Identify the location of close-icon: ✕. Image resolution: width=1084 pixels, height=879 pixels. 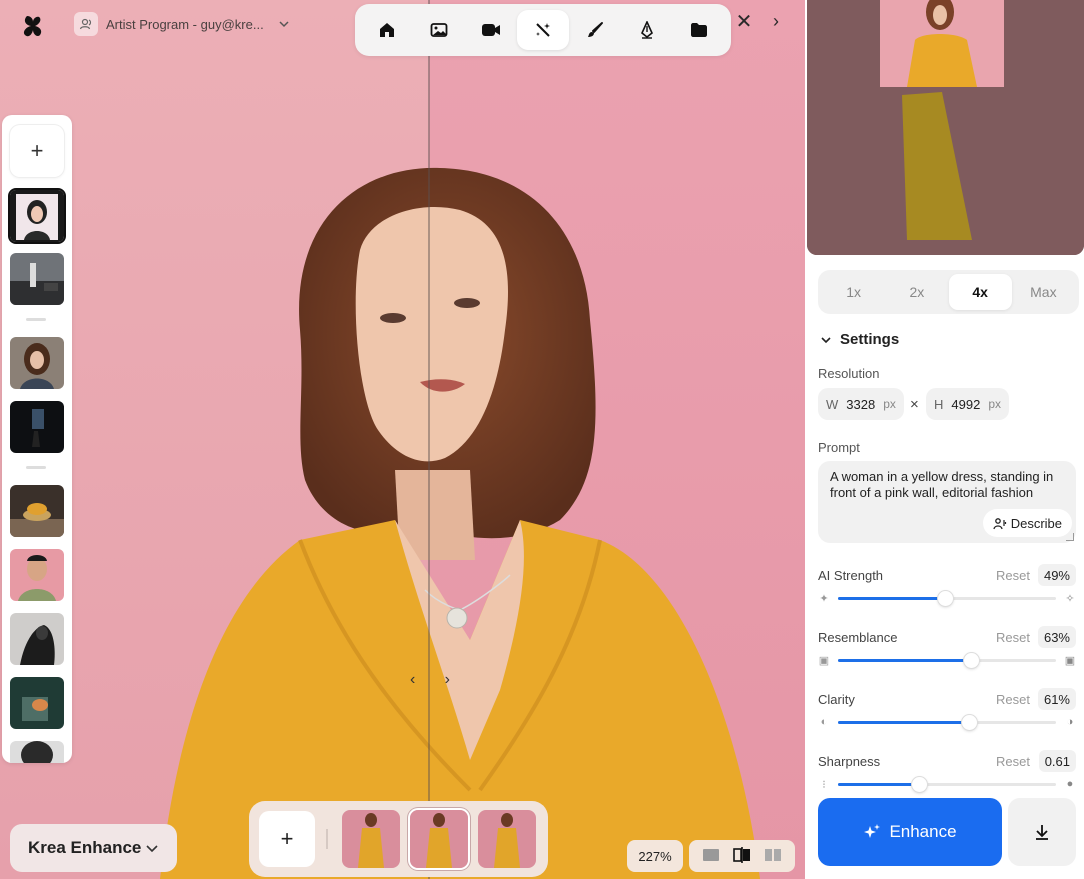
(744, 21).